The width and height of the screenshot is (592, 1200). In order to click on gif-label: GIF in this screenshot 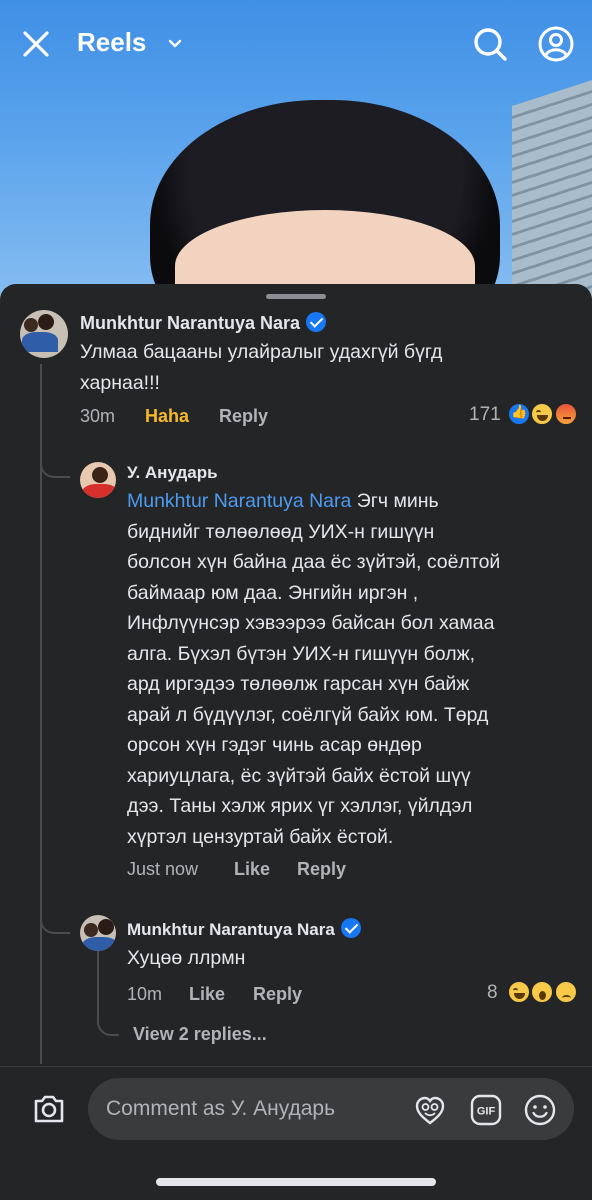, I will do `click(486, 1112)`.